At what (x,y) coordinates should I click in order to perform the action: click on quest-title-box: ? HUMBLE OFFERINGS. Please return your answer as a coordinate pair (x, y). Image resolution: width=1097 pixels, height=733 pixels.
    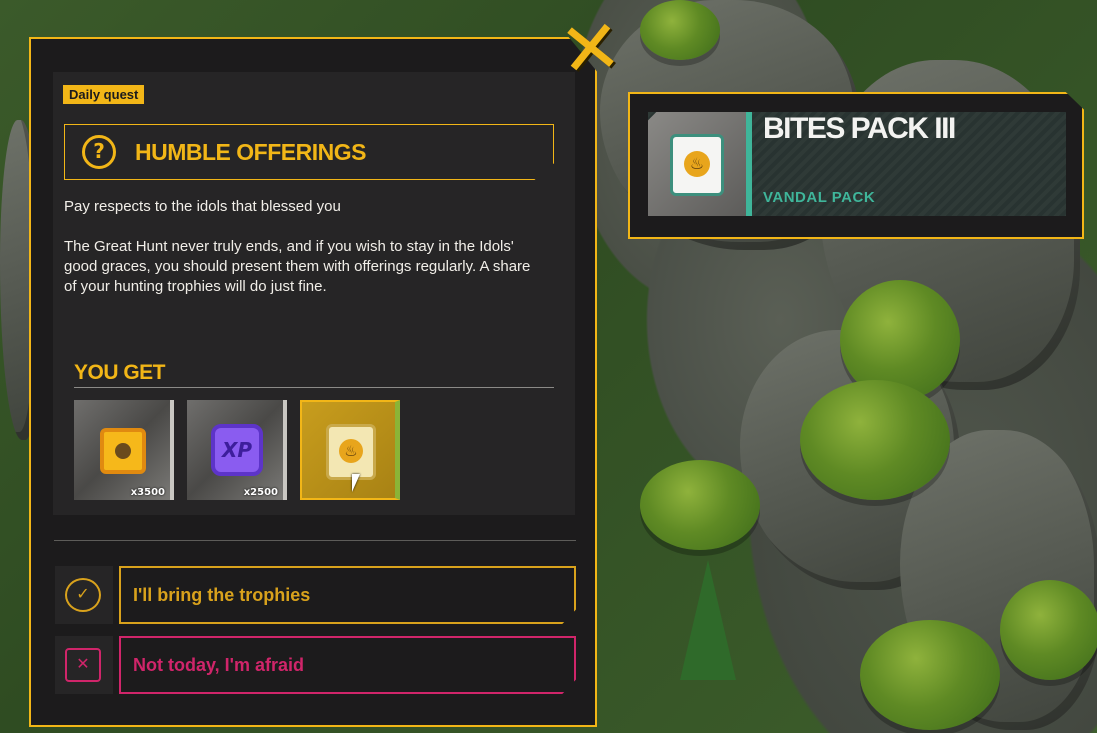
    Looking at the image, I should click on (309, 152).